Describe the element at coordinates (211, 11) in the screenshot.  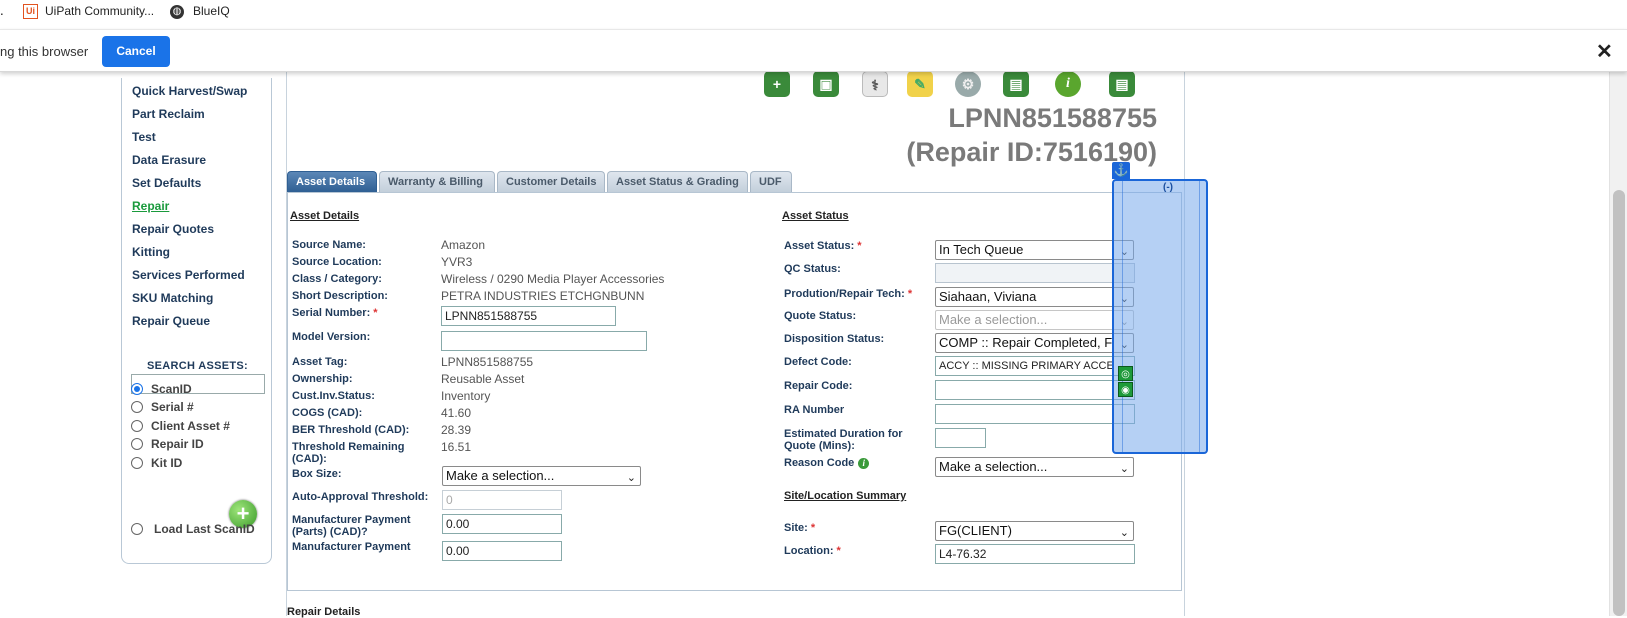
I see `bookmark-label: BlueIQ` at that location.